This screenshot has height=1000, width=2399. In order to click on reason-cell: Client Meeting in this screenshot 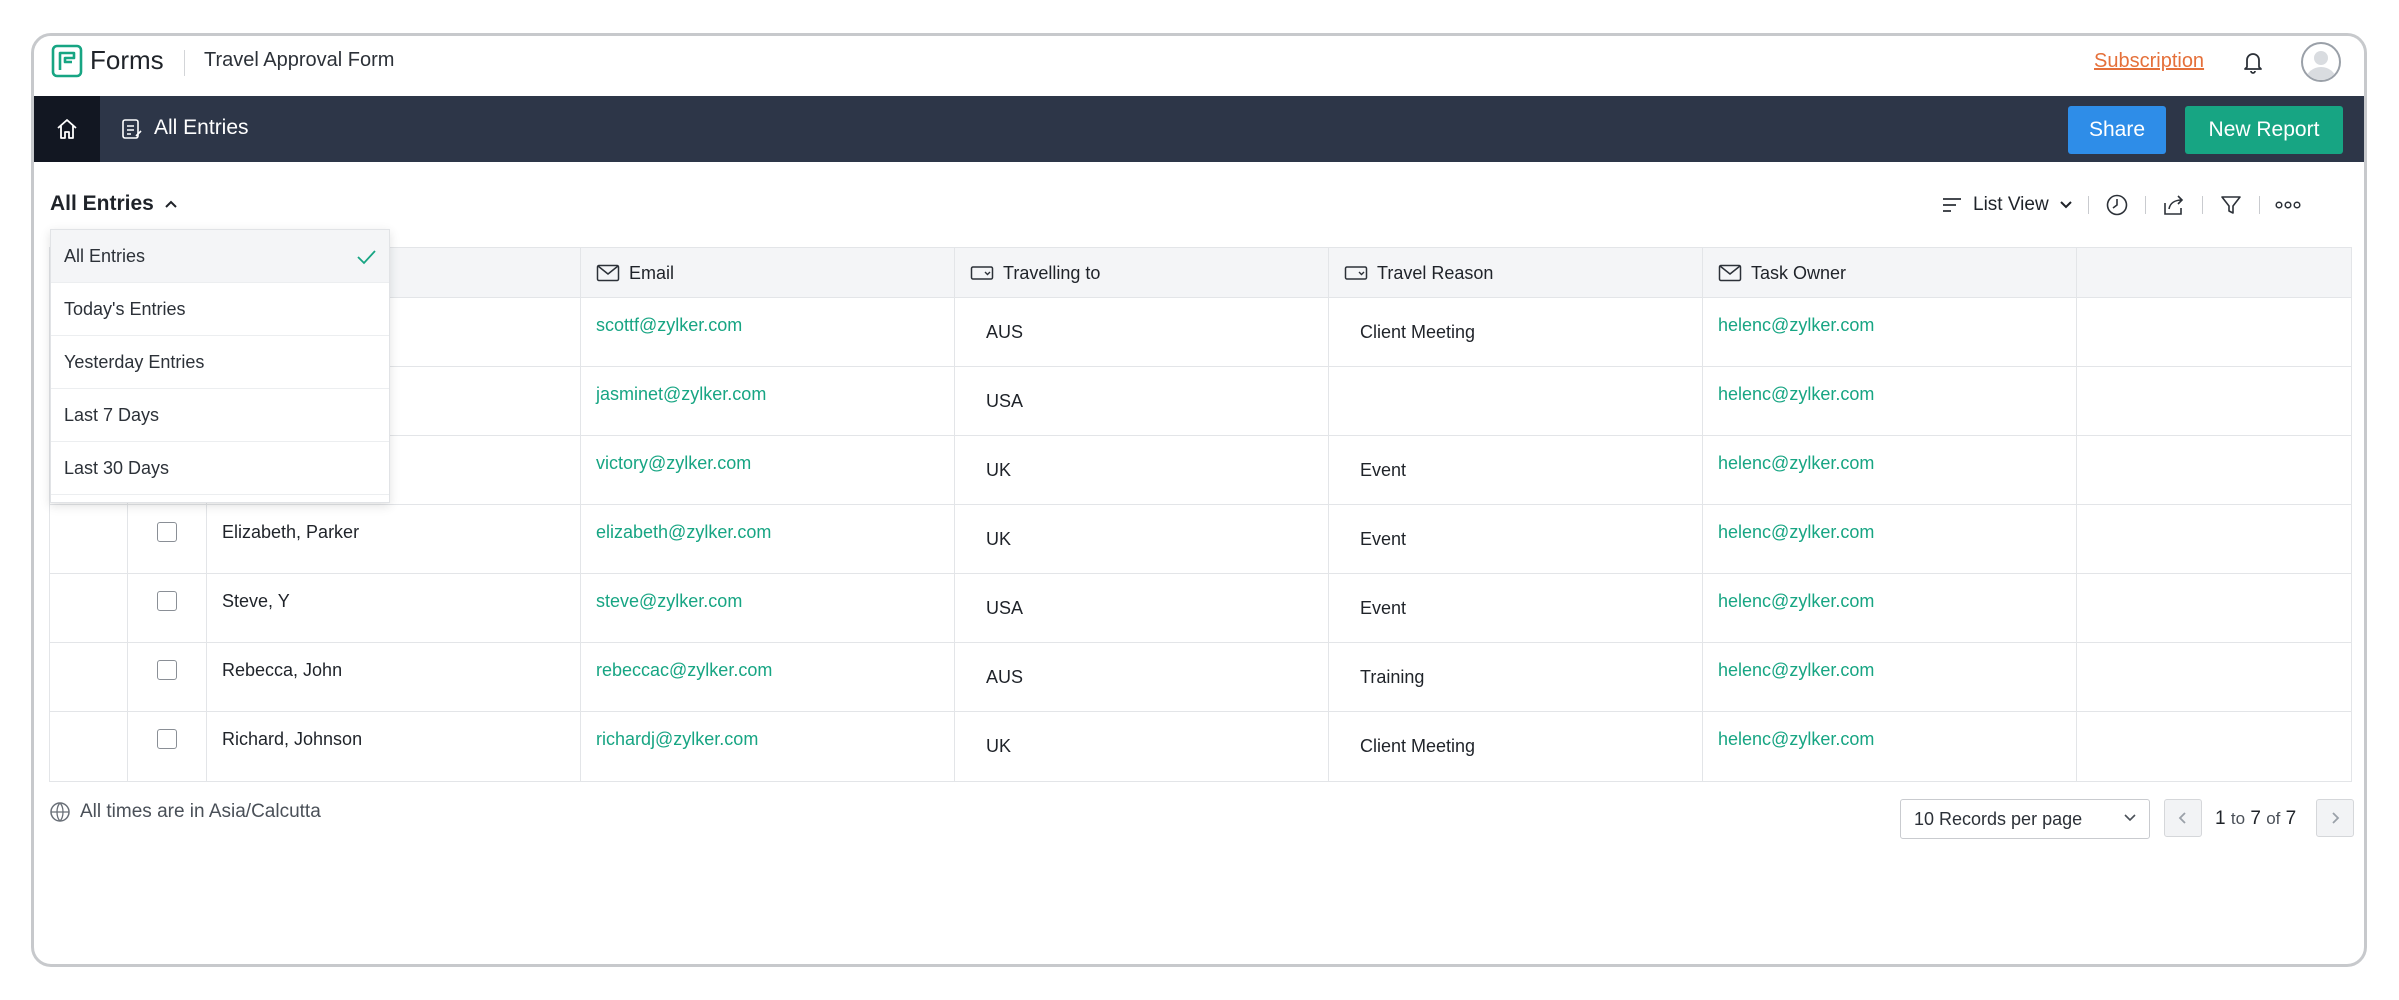, I will do `click(1418, 332)`.